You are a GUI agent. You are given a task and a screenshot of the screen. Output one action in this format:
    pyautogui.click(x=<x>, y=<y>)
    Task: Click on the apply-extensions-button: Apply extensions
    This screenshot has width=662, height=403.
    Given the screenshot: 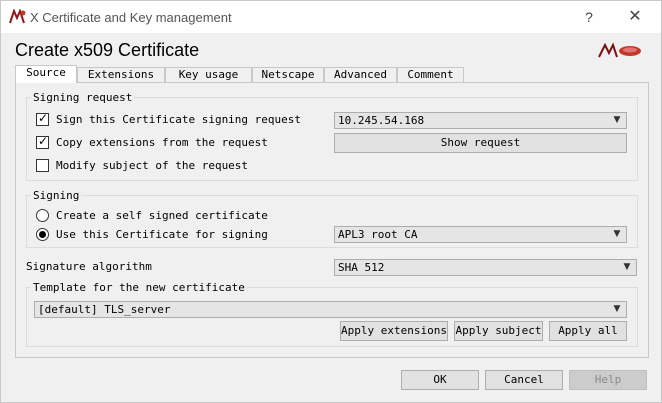 What is the action you would take?
    pyautogui.click(x=394, y=331)
    